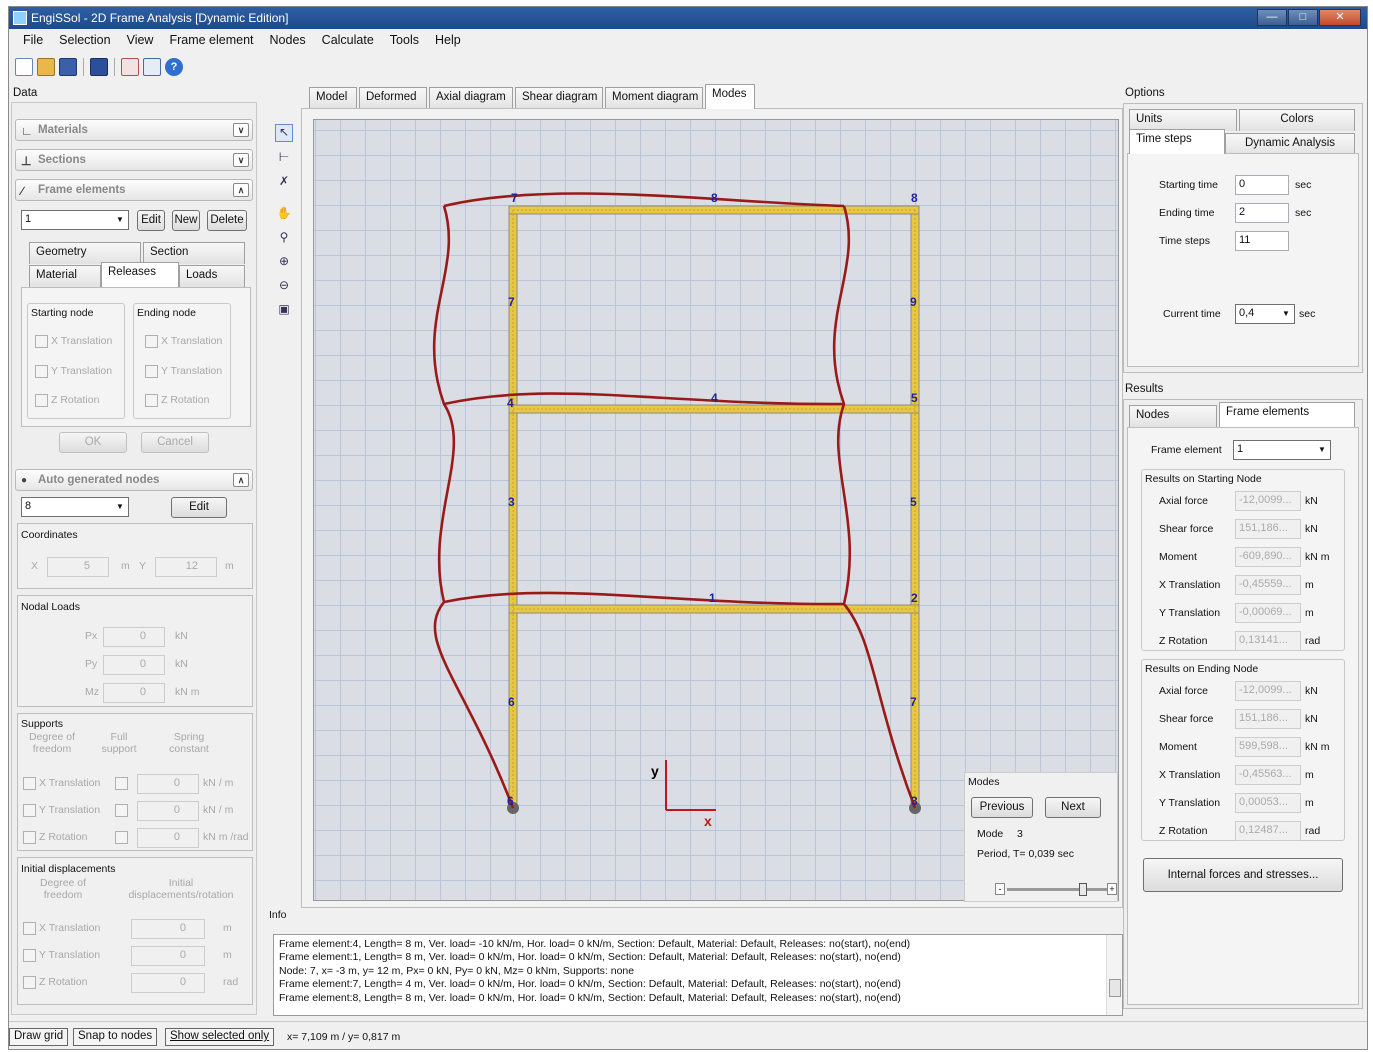 Image resolution: width=1373 pixels, height=1052 pixels. I want to click on node-select: 8 ▼, so click(75, 507).